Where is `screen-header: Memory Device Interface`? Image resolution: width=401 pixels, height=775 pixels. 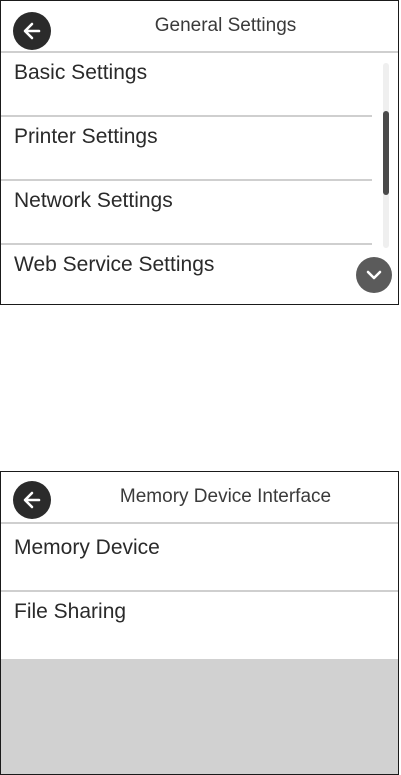
screen-header: Memory Device Interface is located at coordinates (199, 498).